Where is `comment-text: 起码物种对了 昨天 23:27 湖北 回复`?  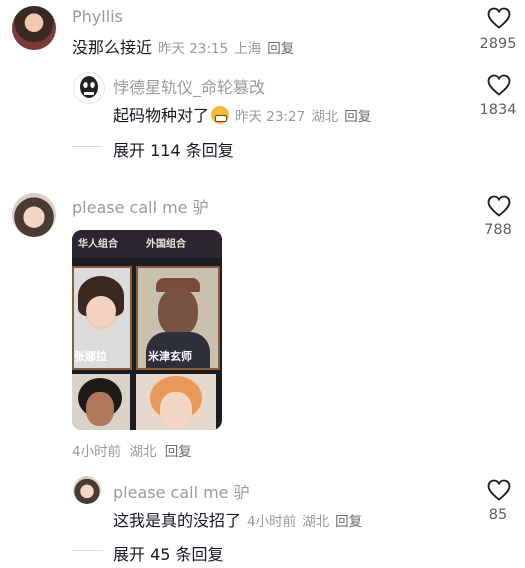
comment-text: 起码物种对了 昨天 23:27 湖北 回复 is located at coordinates (242, 114).